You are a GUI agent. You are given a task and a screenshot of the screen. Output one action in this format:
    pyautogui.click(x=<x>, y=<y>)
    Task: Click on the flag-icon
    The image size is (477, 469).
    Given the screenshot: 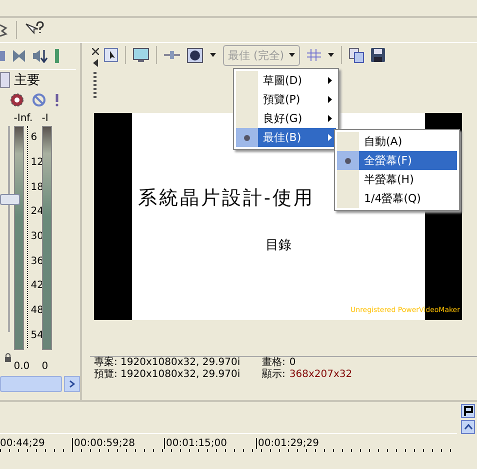 What is the action you would take?
    pyautogui.click(x=468, y=411)
    